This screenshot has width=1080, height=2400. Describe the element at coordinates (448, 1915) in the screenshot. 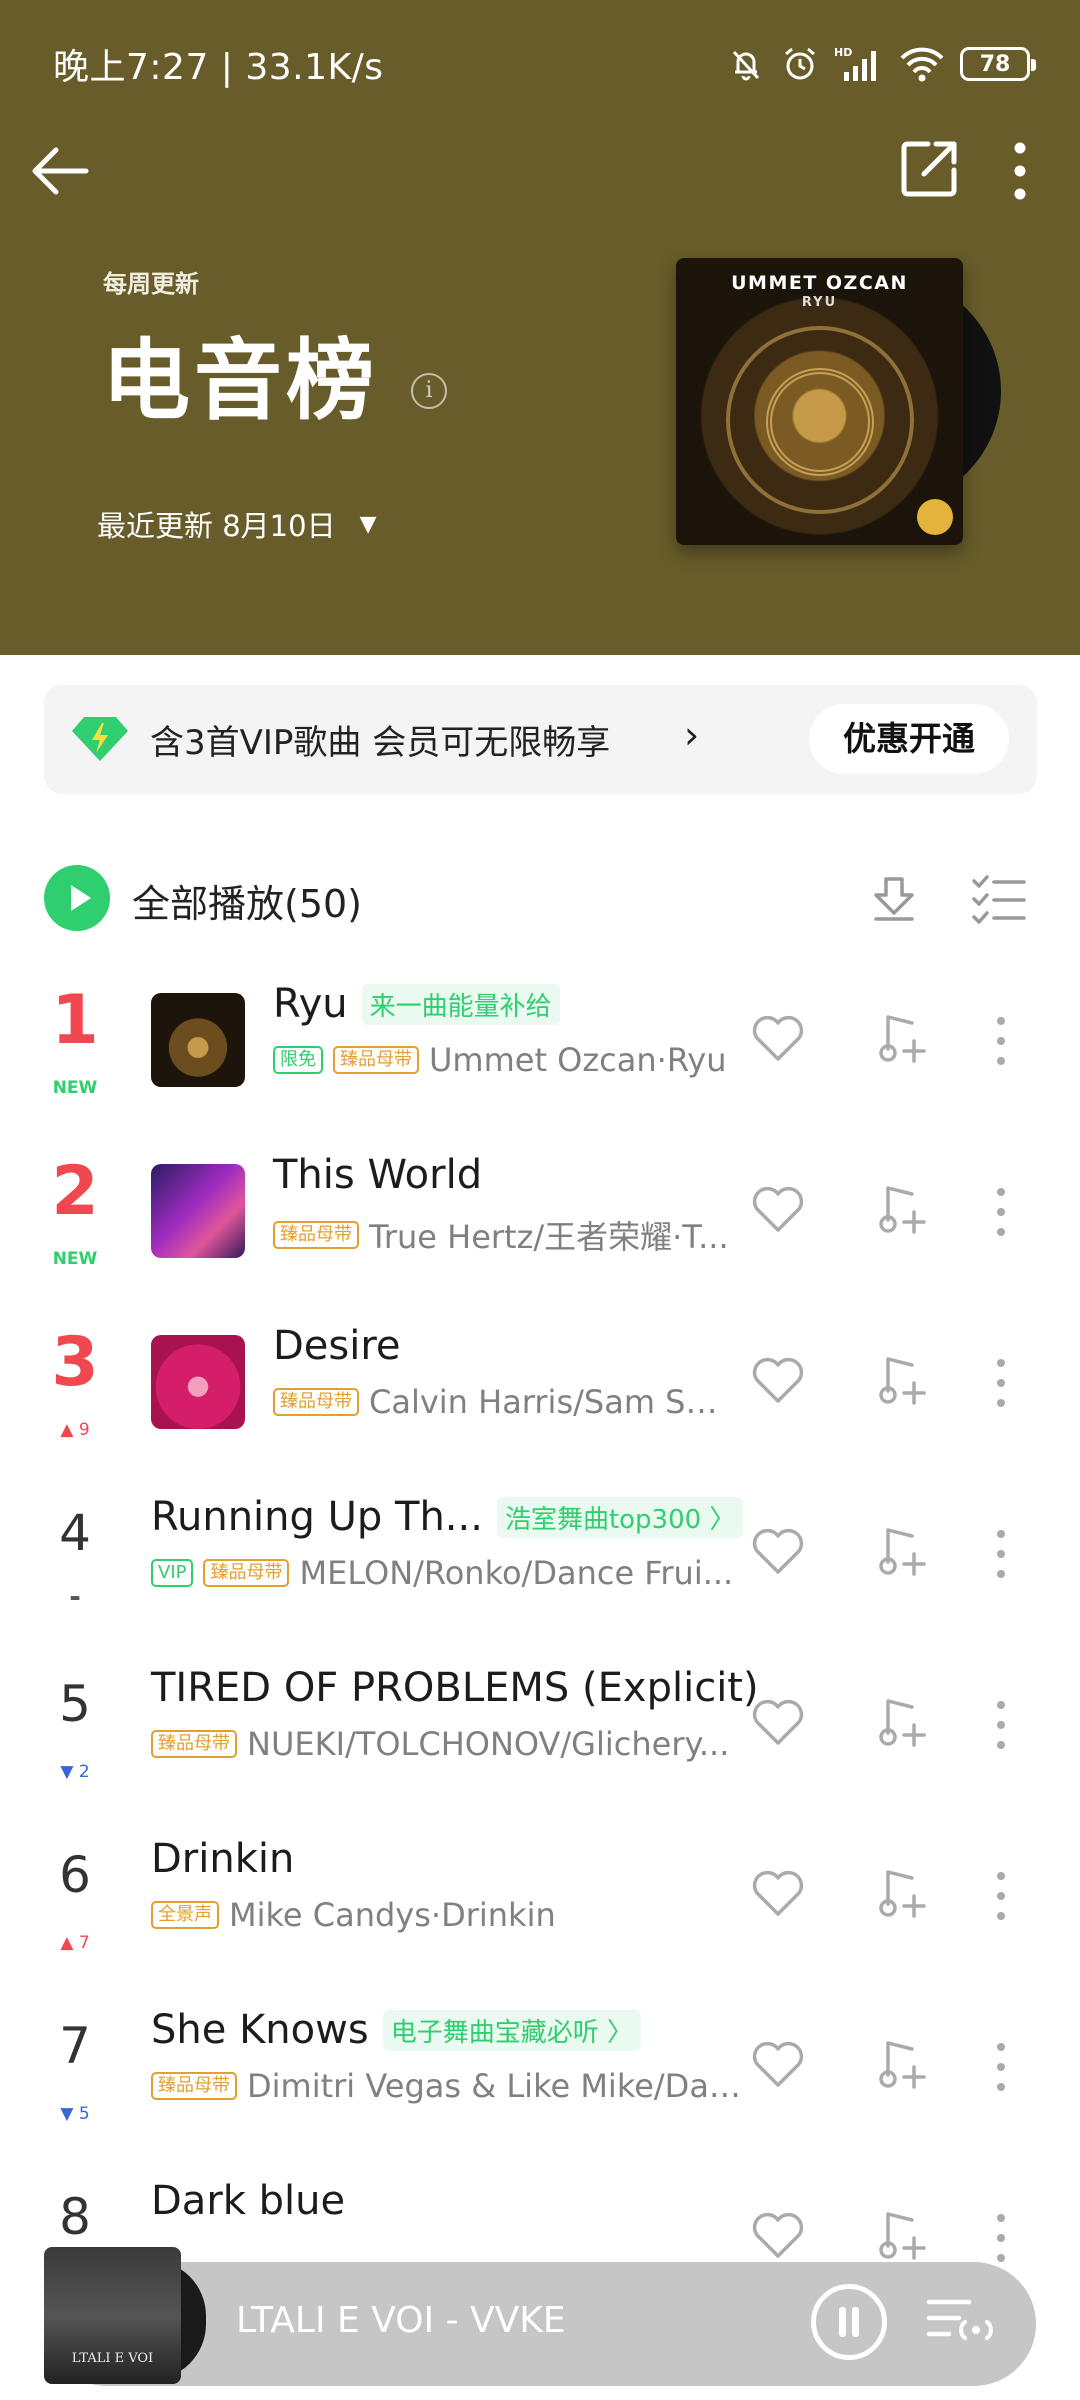

I see `song-meta: 全景声 Mike Candys·Drinkin` at that location.